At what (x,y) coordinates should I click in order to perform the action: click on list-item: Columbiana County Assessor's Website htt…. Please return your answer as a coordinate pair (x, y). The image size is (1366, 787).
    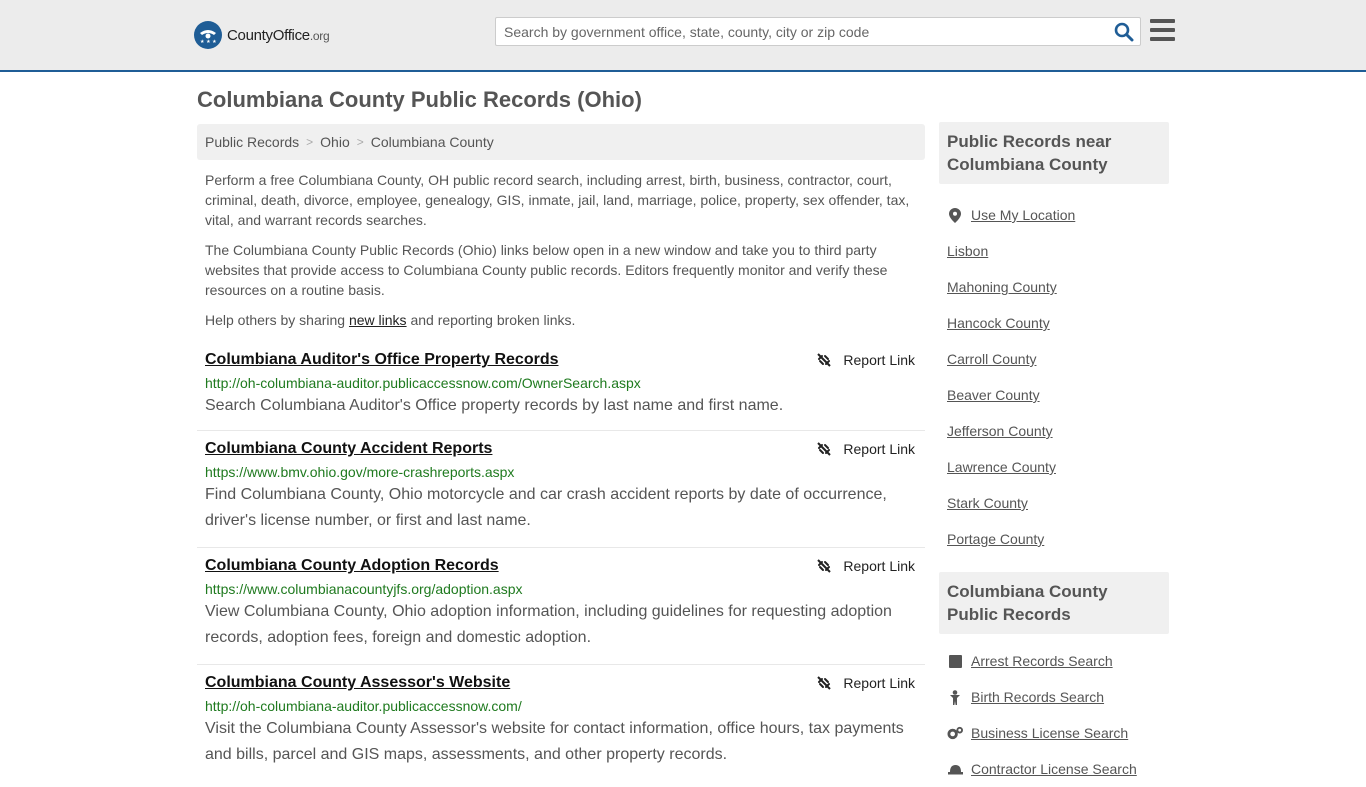
    Looking at the image, I should click on (561, 723).